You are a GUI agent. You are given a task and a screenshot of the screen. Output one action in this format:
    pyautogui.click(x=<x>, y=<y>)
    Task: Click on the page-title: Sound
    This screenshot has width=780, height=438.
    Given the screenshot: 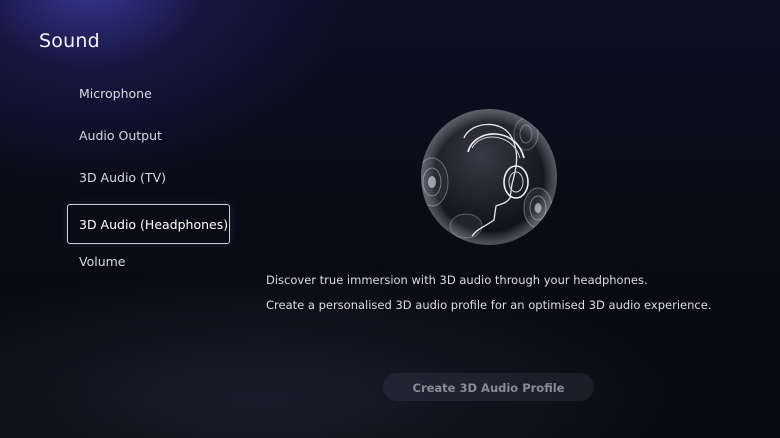 What is the action you would take?
    pyautogui.click(x=69, y=41)
    